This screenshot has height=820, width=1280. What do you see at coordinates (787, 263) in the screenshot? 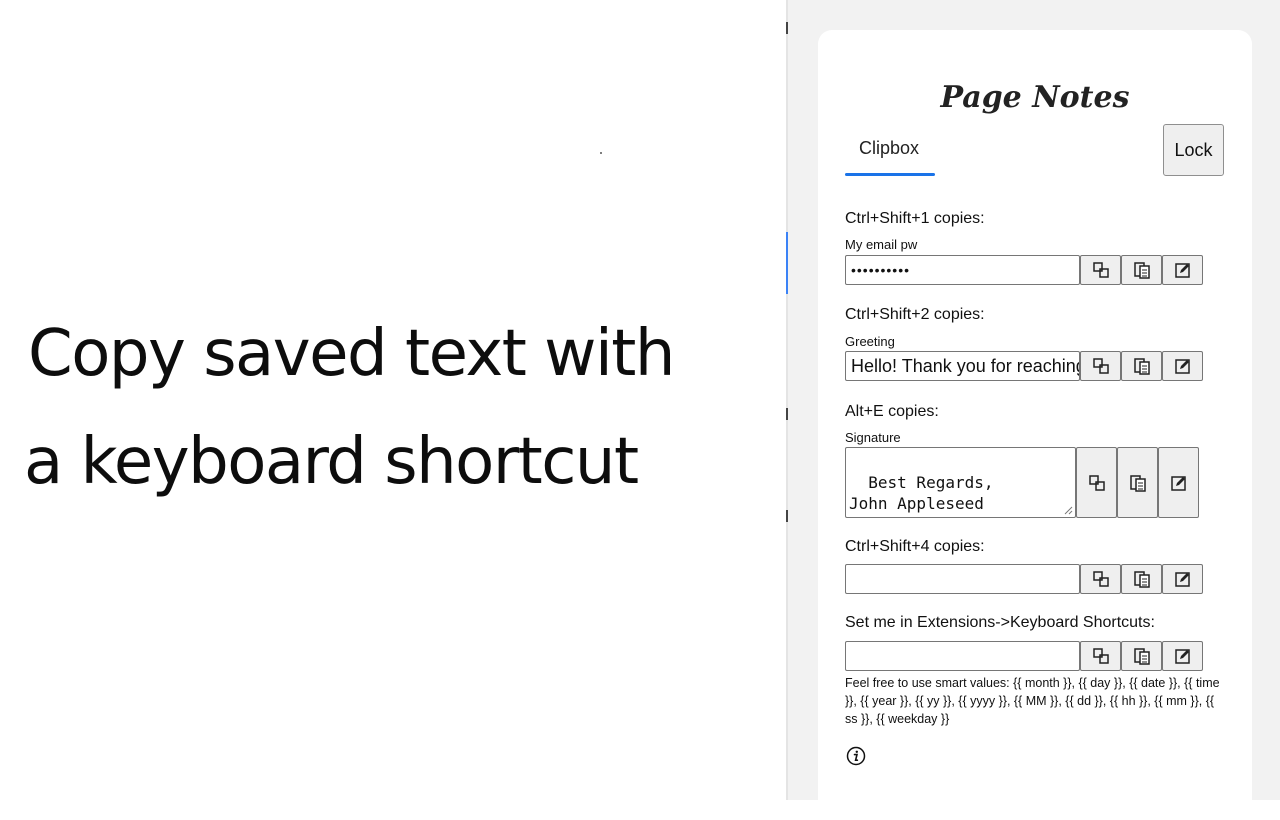
I see `browser-edge-highlight` at bounding box center [787, 263].